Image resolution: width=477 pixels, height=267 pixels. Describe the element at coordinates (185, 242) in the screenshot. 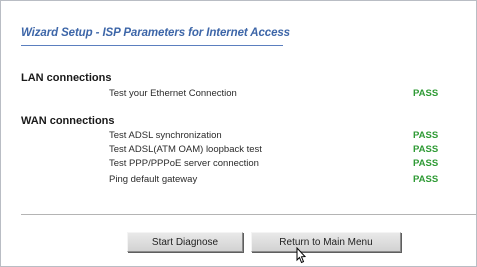

I see `start-diagnose-button: Start Diagnose` at that location.